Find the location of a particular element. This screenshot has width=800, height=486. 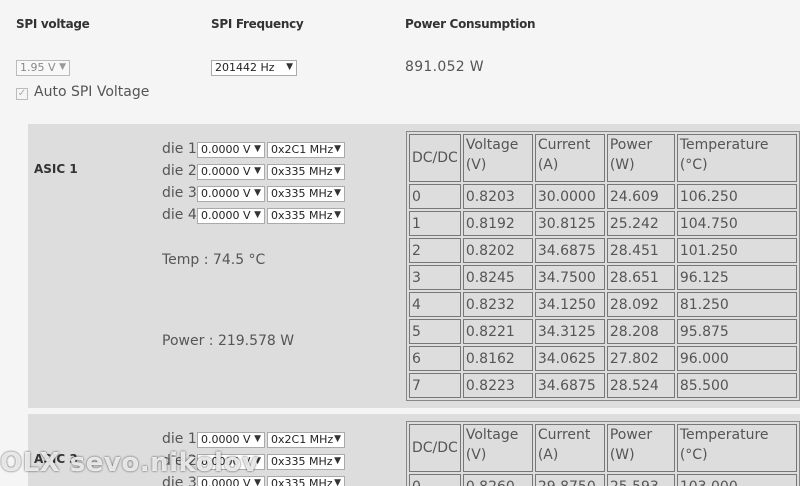

spi-frequency-label: SPI Frequency is located at coordinates (257, 24).